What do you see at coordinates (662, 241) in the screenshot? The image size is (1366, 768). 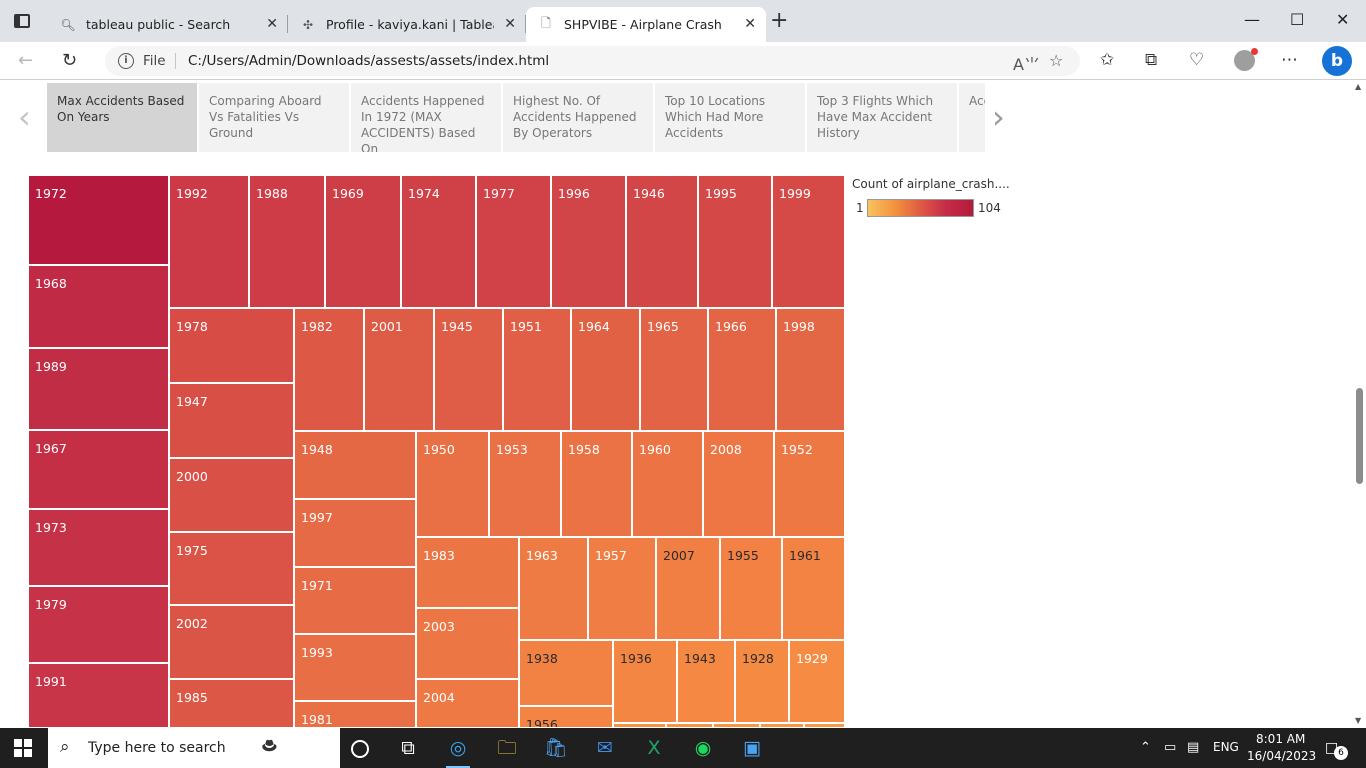 I see `treemap-cell-1946: 1946` at bounding box center [662, 241].